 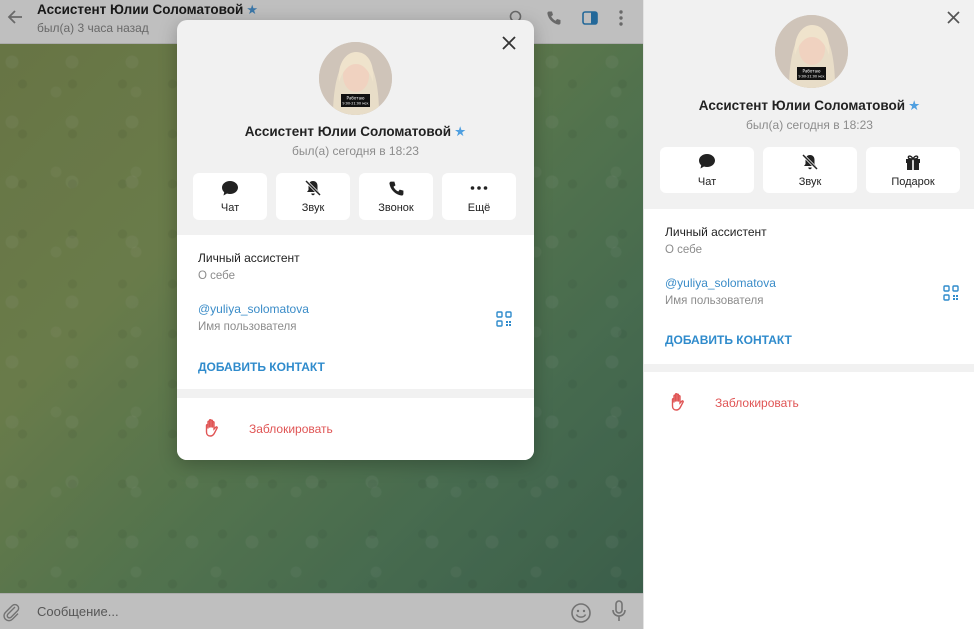 I want to click on panel-actions: Чат Звук Подарок, so click(x=810, y=170).